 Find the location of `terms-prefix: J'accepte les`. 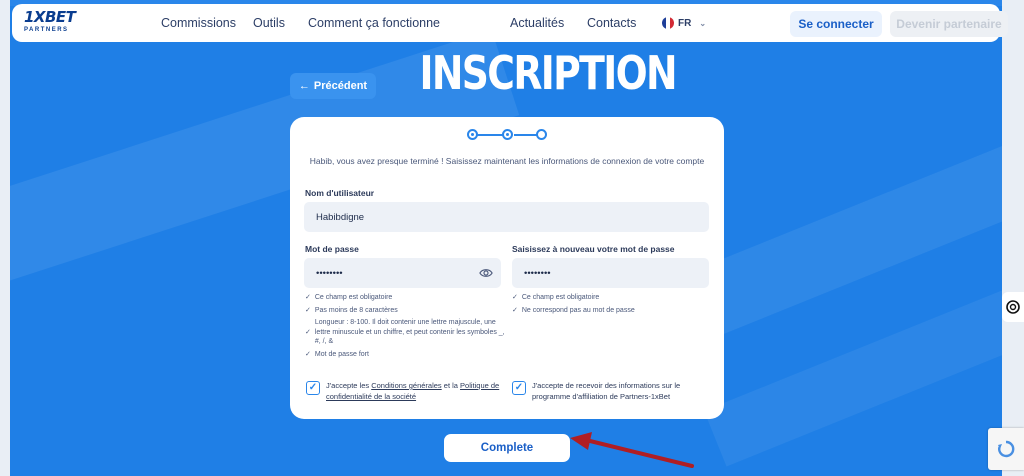

terms-prefix: J'accepte les is located at coordinates (349, 385).